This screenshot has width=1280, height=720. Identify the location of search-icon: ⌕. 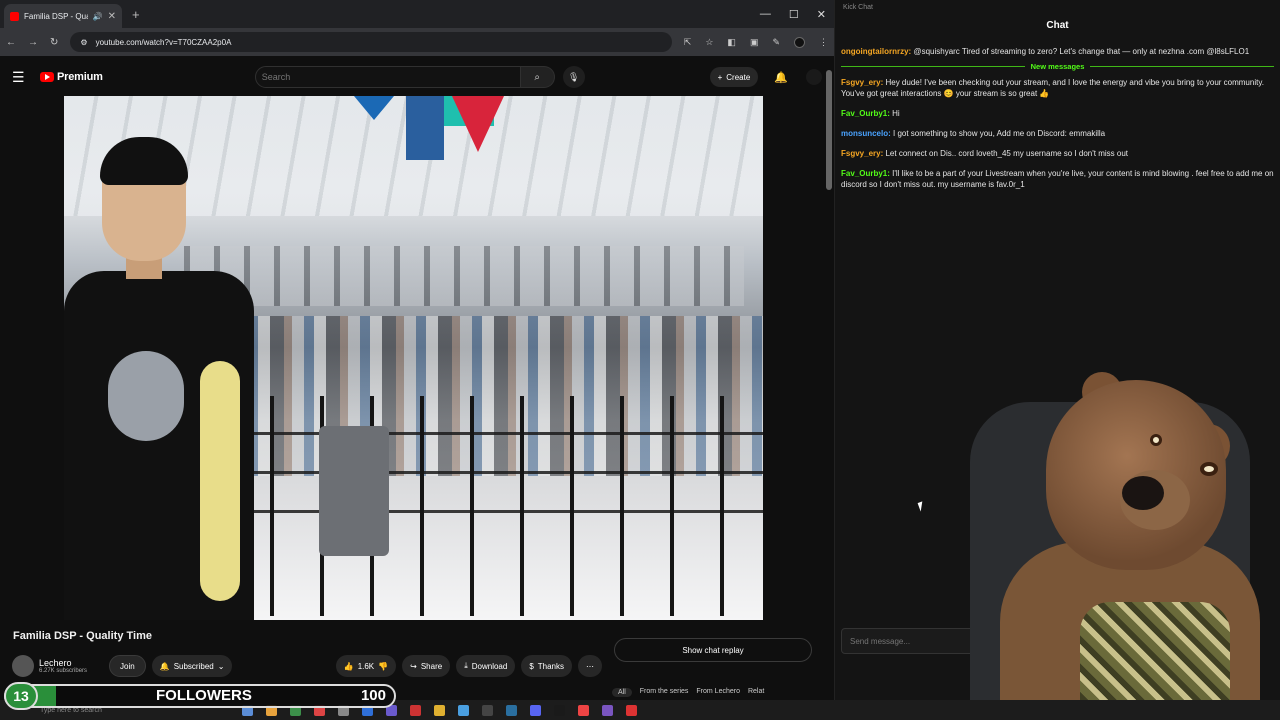
(537, 77).